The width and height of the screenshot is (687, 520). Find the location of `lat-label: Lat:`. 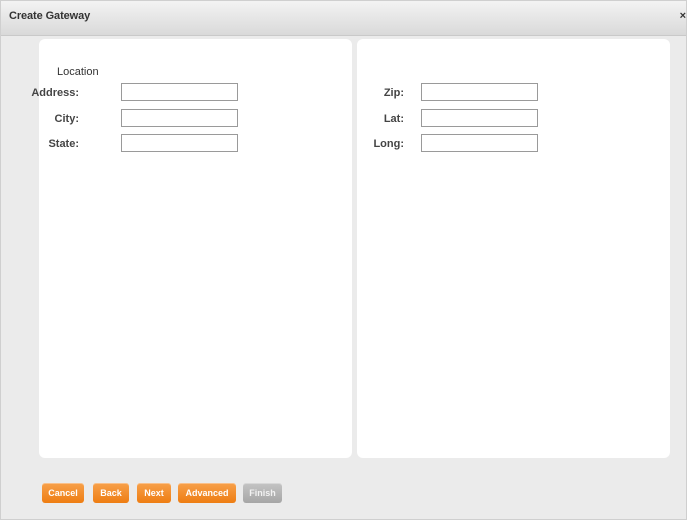

lat-label: Lat: is located at coordinates (393, 119).